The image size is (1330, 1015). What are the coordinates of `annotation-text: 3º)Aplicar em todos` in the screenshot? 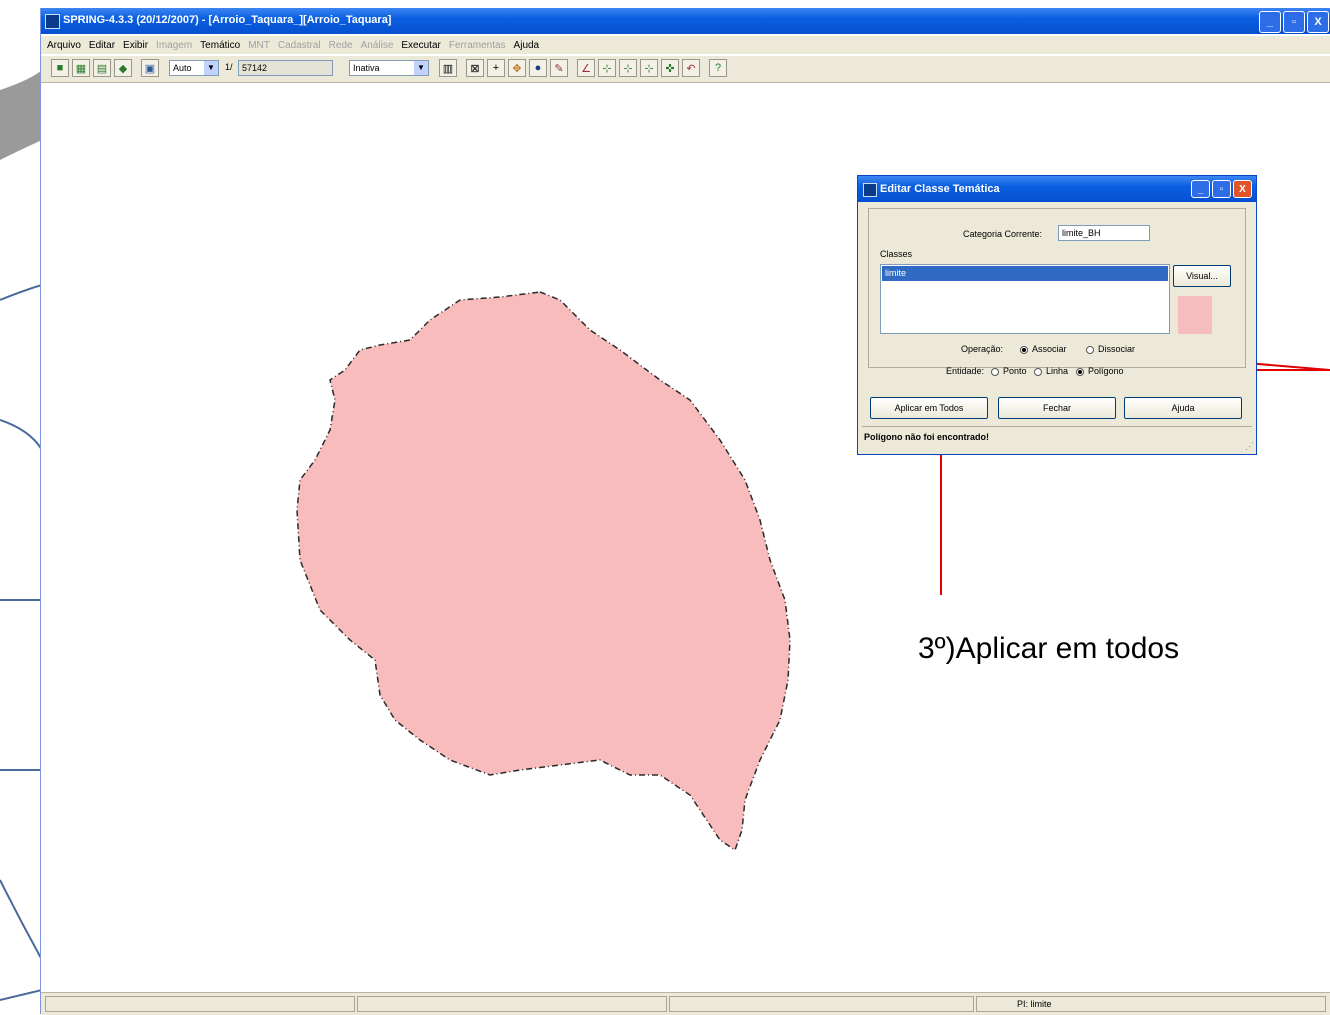 It's located at (1049, 648).